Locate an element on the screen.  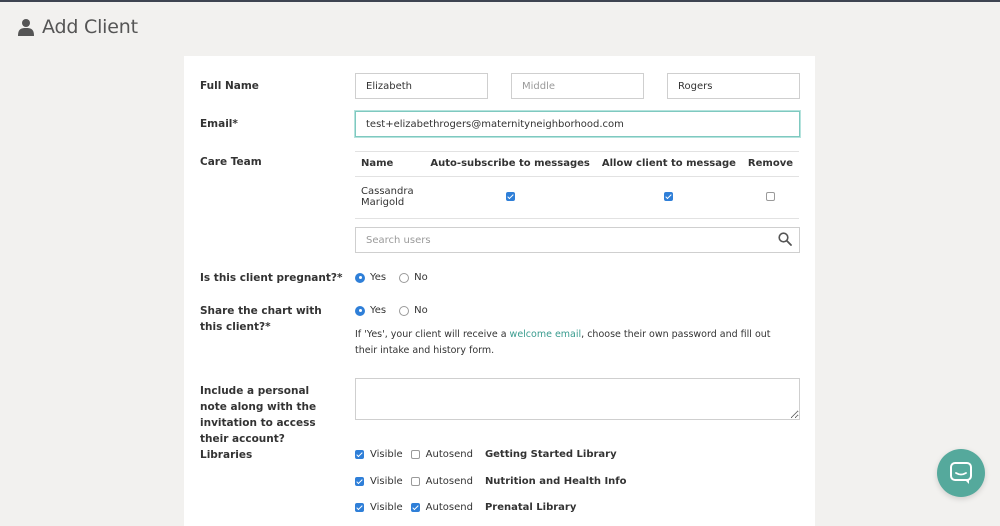
email-input is located at coordinates (577, 124).